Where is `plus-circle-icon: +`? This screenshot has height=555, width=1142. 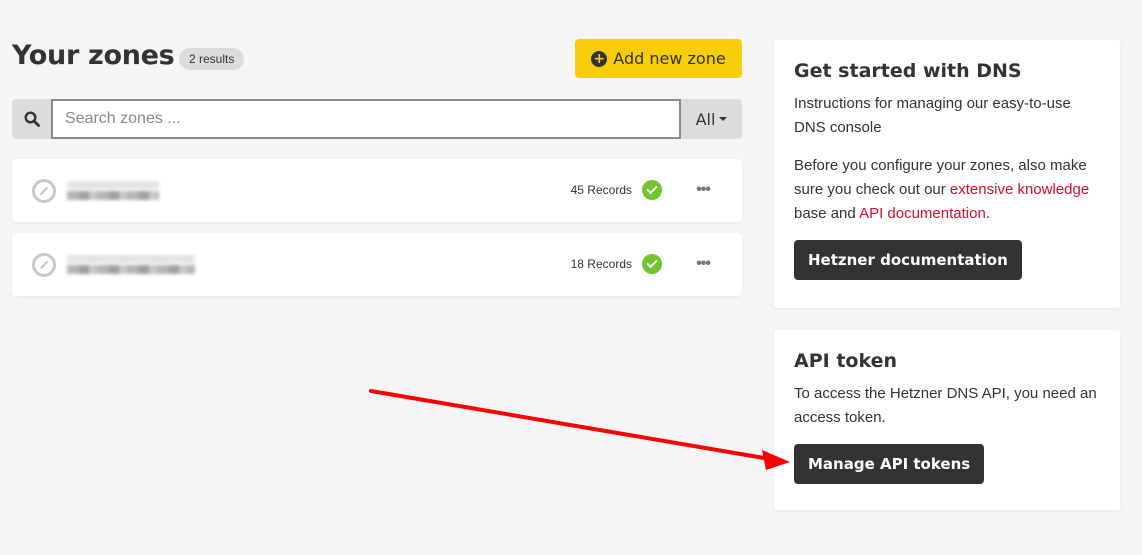 plus-circle-icon: + is located at coordinates (599, 58).